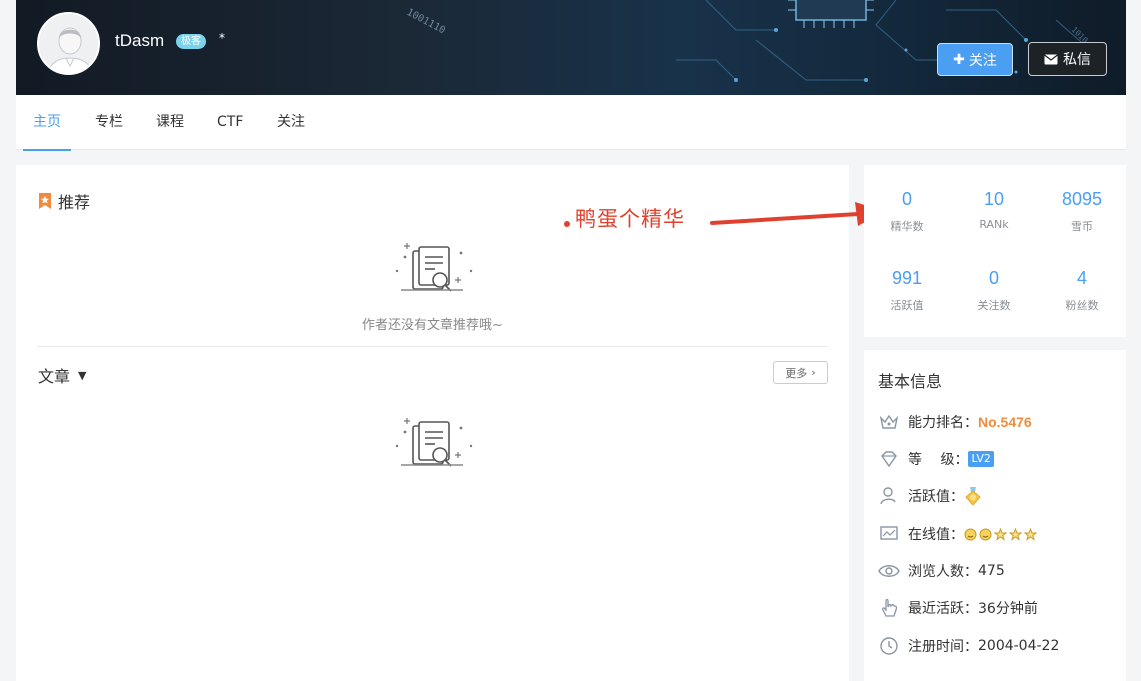  Describe the element at coordinates (968, 646) in the screenshot. I see `info-row-registered: 注册时间： 2004-04-22` at that location.